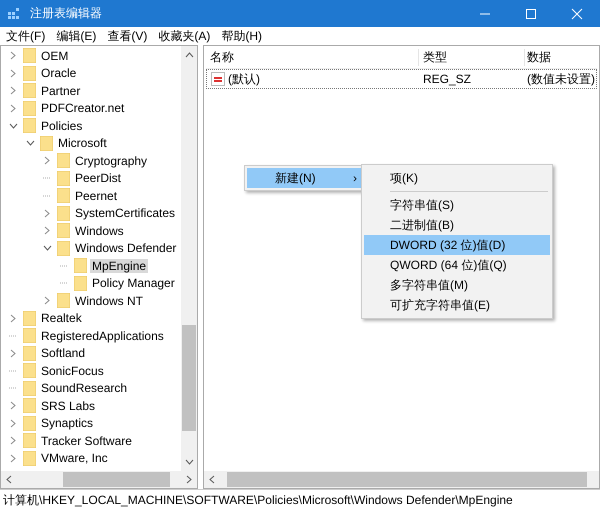 This screenshot has width=600, height=511. Describe the element at coordinates (457, 305) in the screenshot. I see `menu-item: 可扩充字符串值(E)` at that location.